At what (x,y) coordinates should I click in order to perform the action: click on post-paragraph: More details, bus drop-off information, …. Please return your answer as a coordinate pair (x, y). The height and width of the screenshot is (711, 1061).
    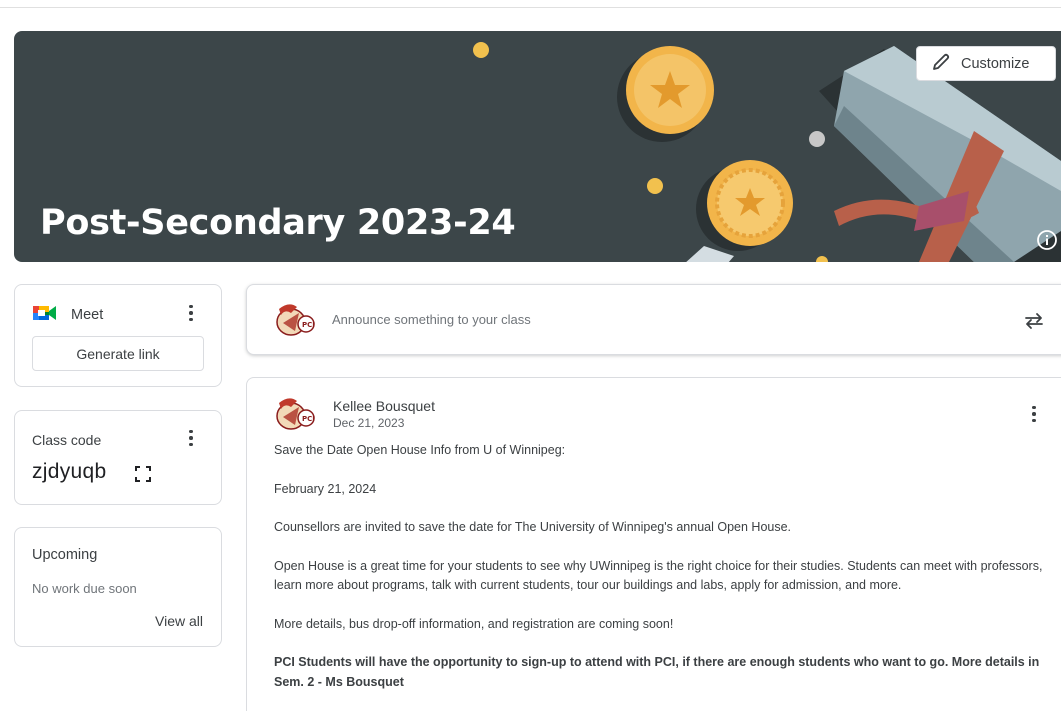
    Looking at the image, I should click on (474, 623).